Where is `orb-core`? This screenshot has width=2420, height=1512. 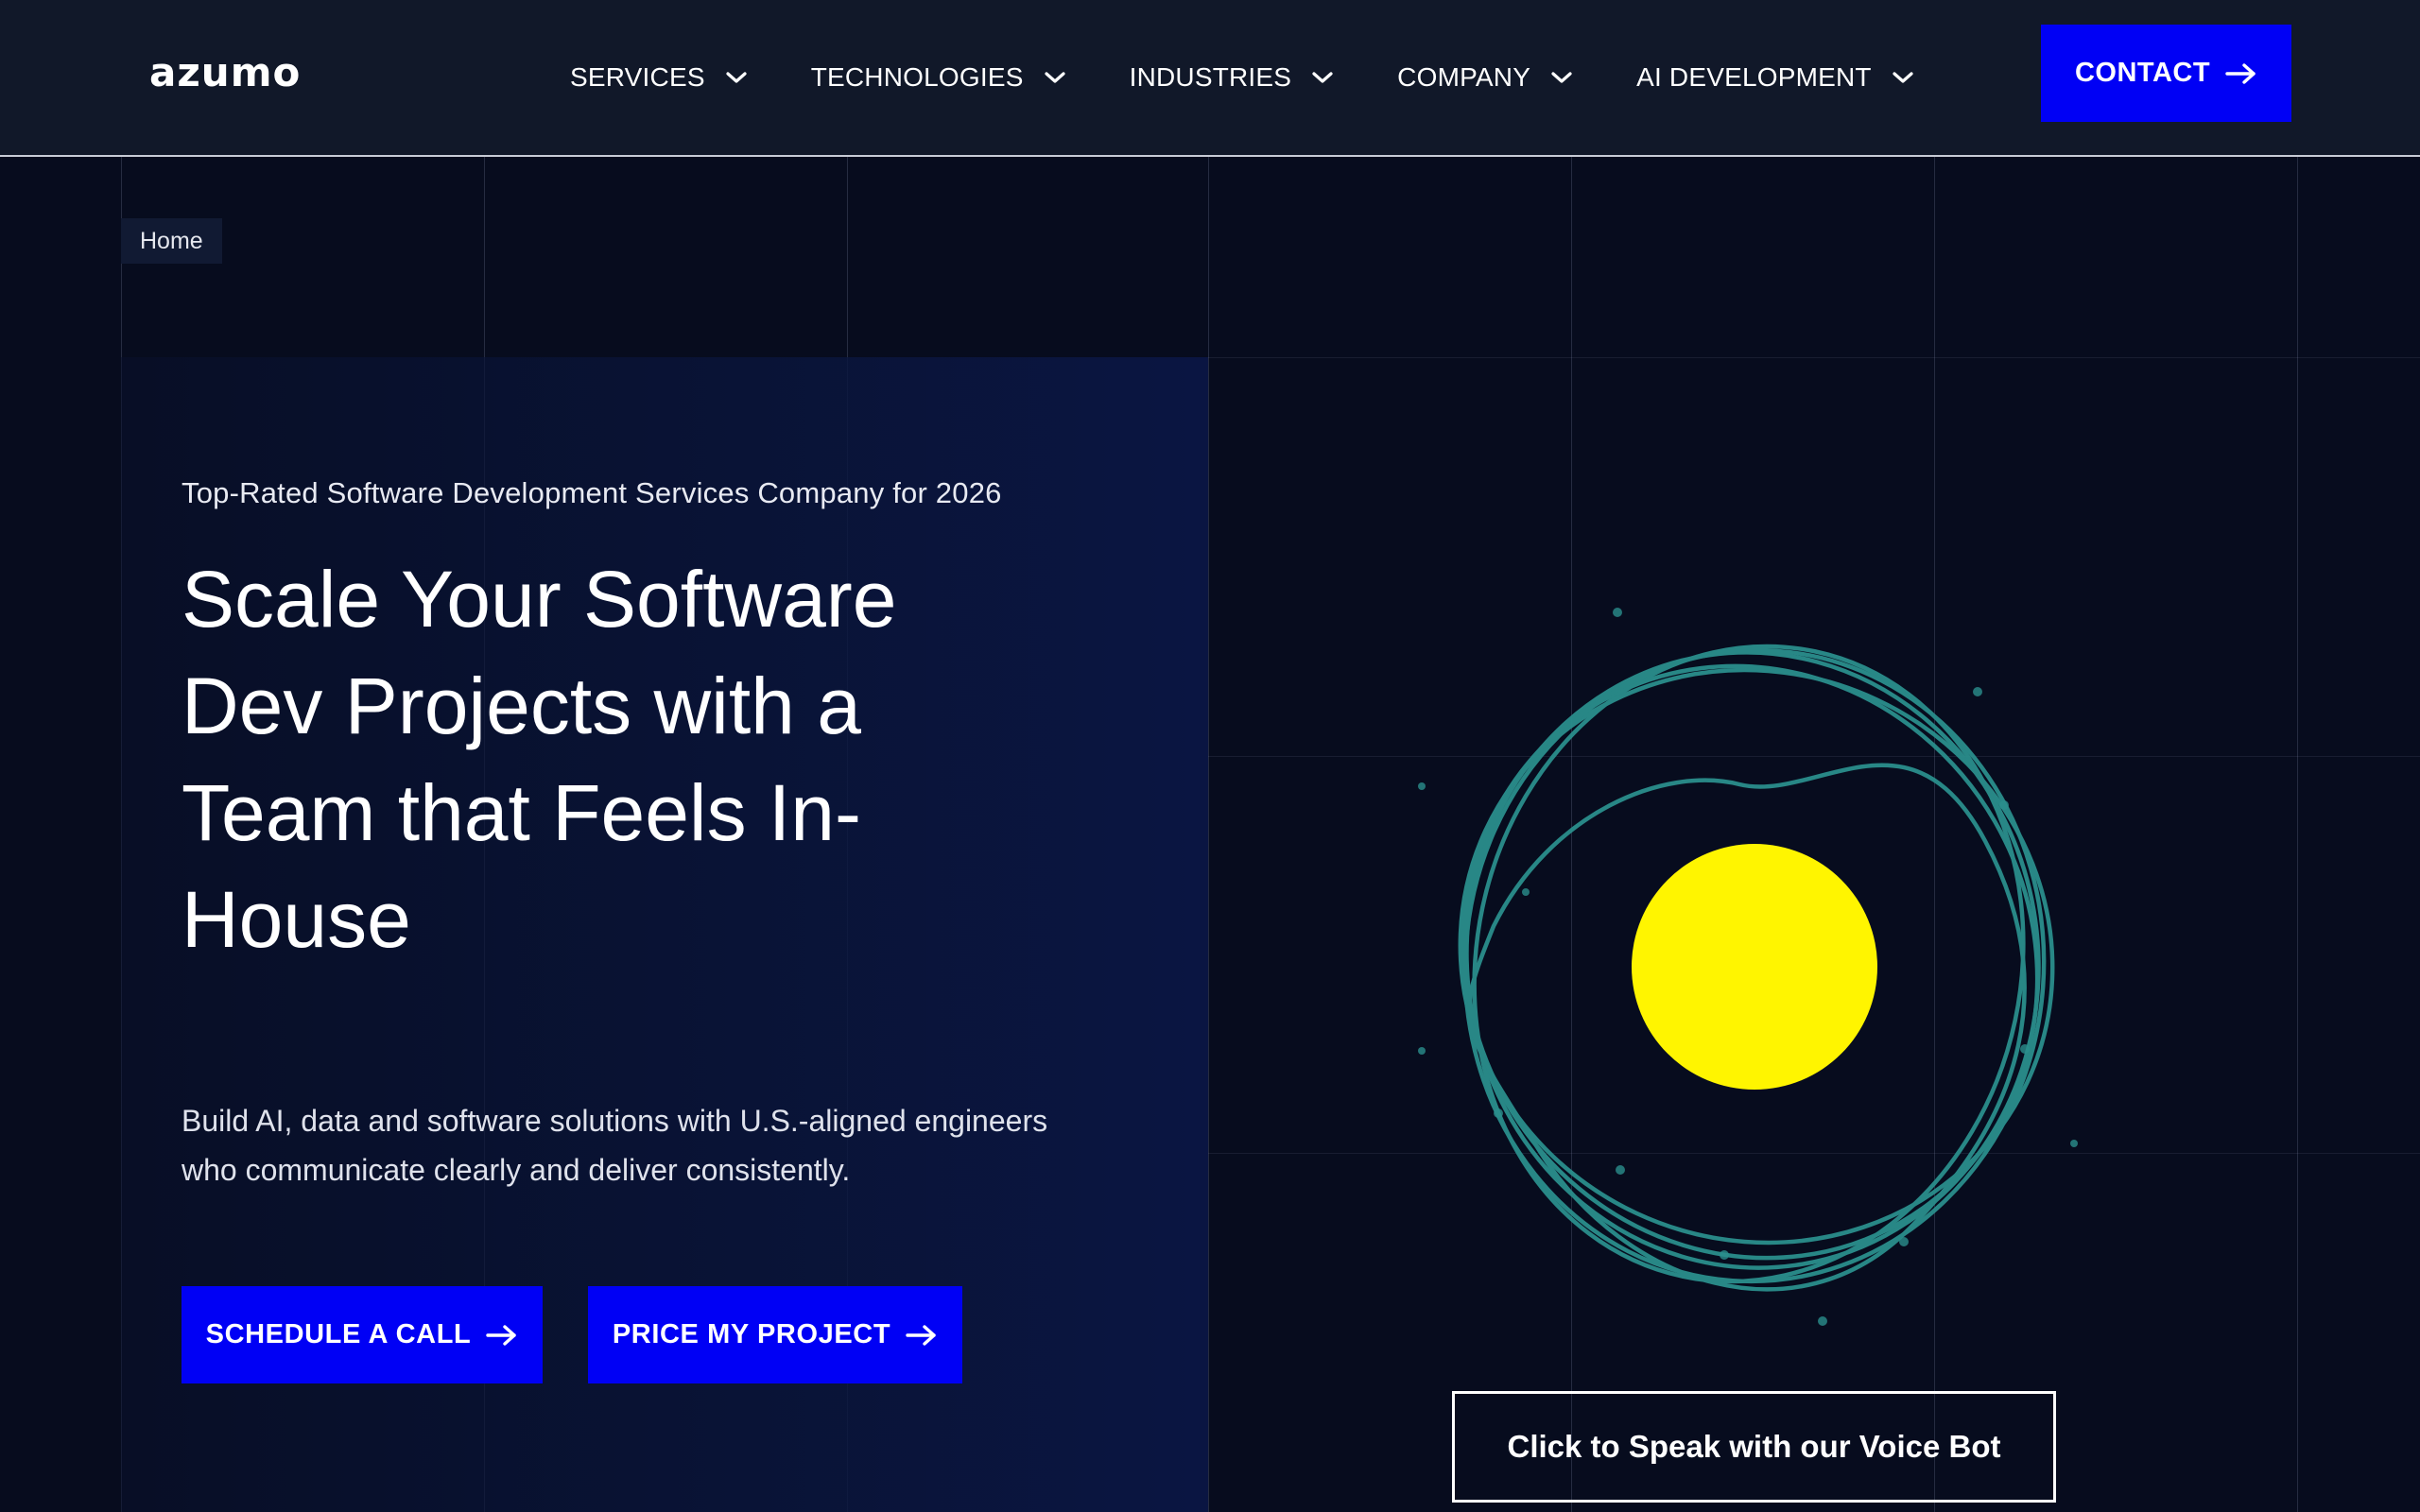
orb-core is located at coordinates (1754, 967).